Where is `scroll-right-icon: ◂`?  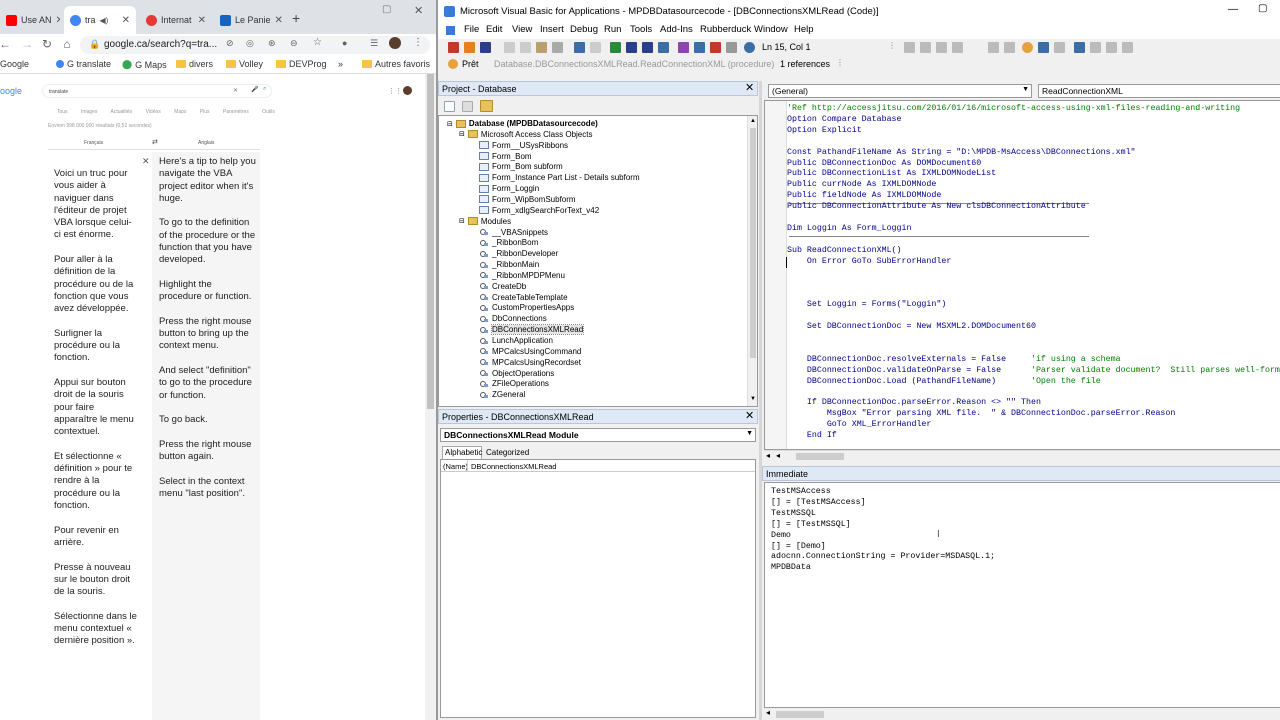
scroll-right-icon: ◂ is located at coordinates (778, 455).